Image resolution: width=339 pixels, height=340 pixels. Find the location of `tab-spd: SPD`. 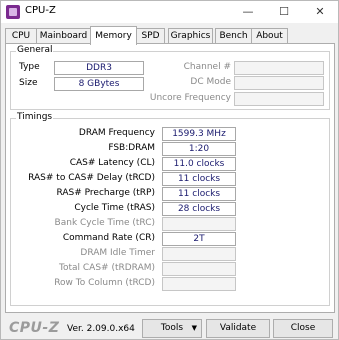

tab-spd: SPD is located at coordinates (150, 36).